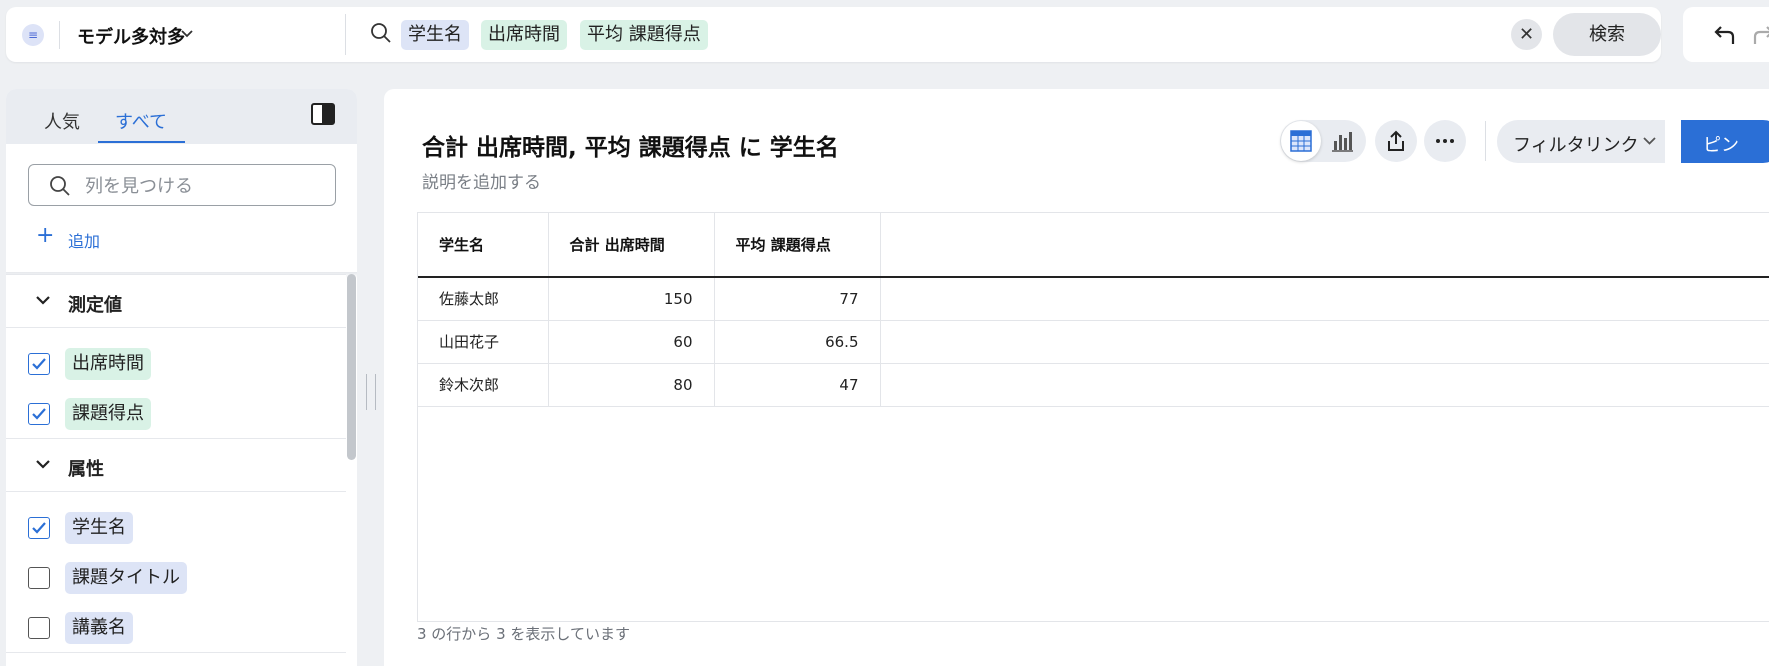 Image resolution: width=1769 pixels, height=666 pixels. Describe the element at coordinates (523, 634) in the screenshot. I see `row-count-text: 3 の行から 3 を表示しています` at that location.